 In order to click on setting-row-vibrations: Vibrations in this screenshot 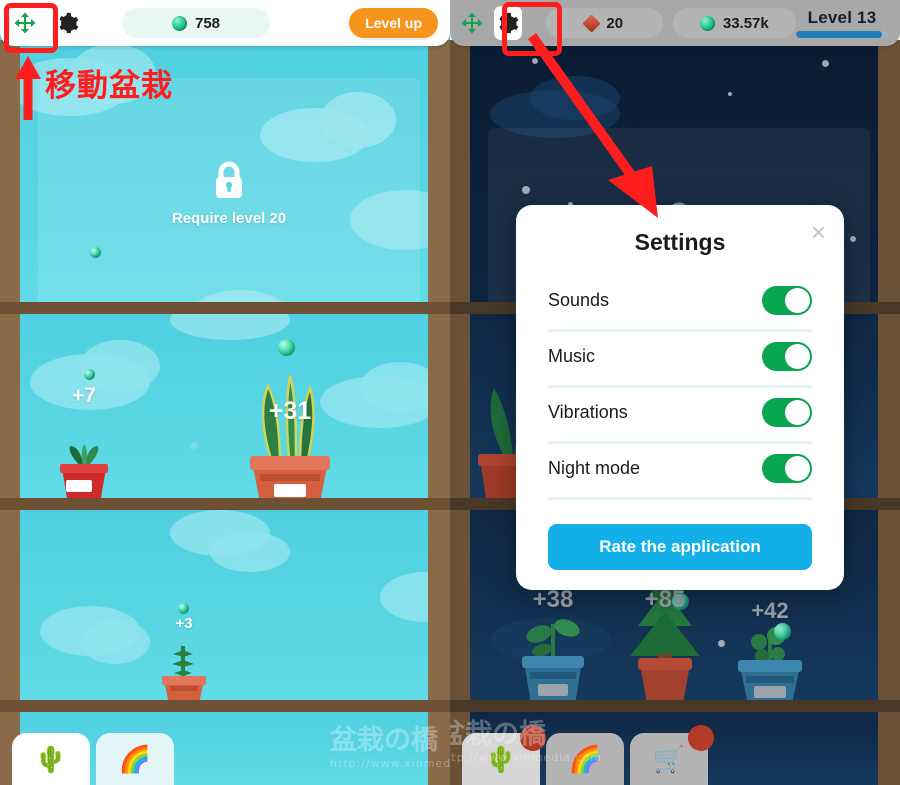, I will do `click(680, 416)`.